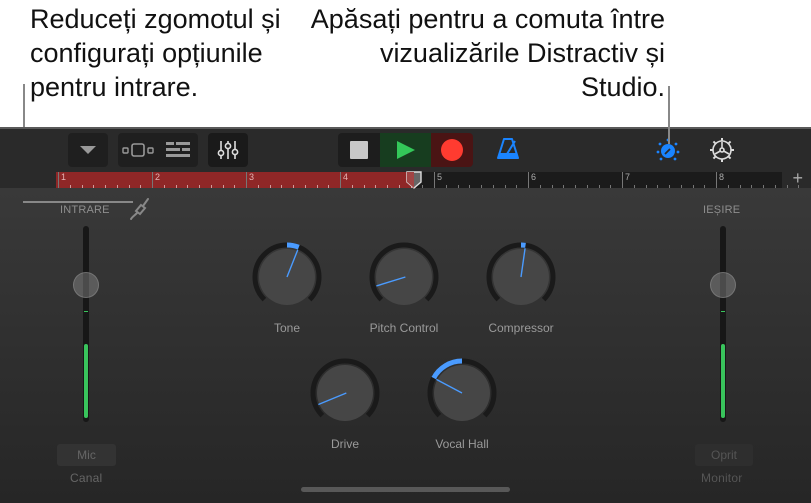 The image size is (811, 503). I want to click on play-icon, so click(405, 150).